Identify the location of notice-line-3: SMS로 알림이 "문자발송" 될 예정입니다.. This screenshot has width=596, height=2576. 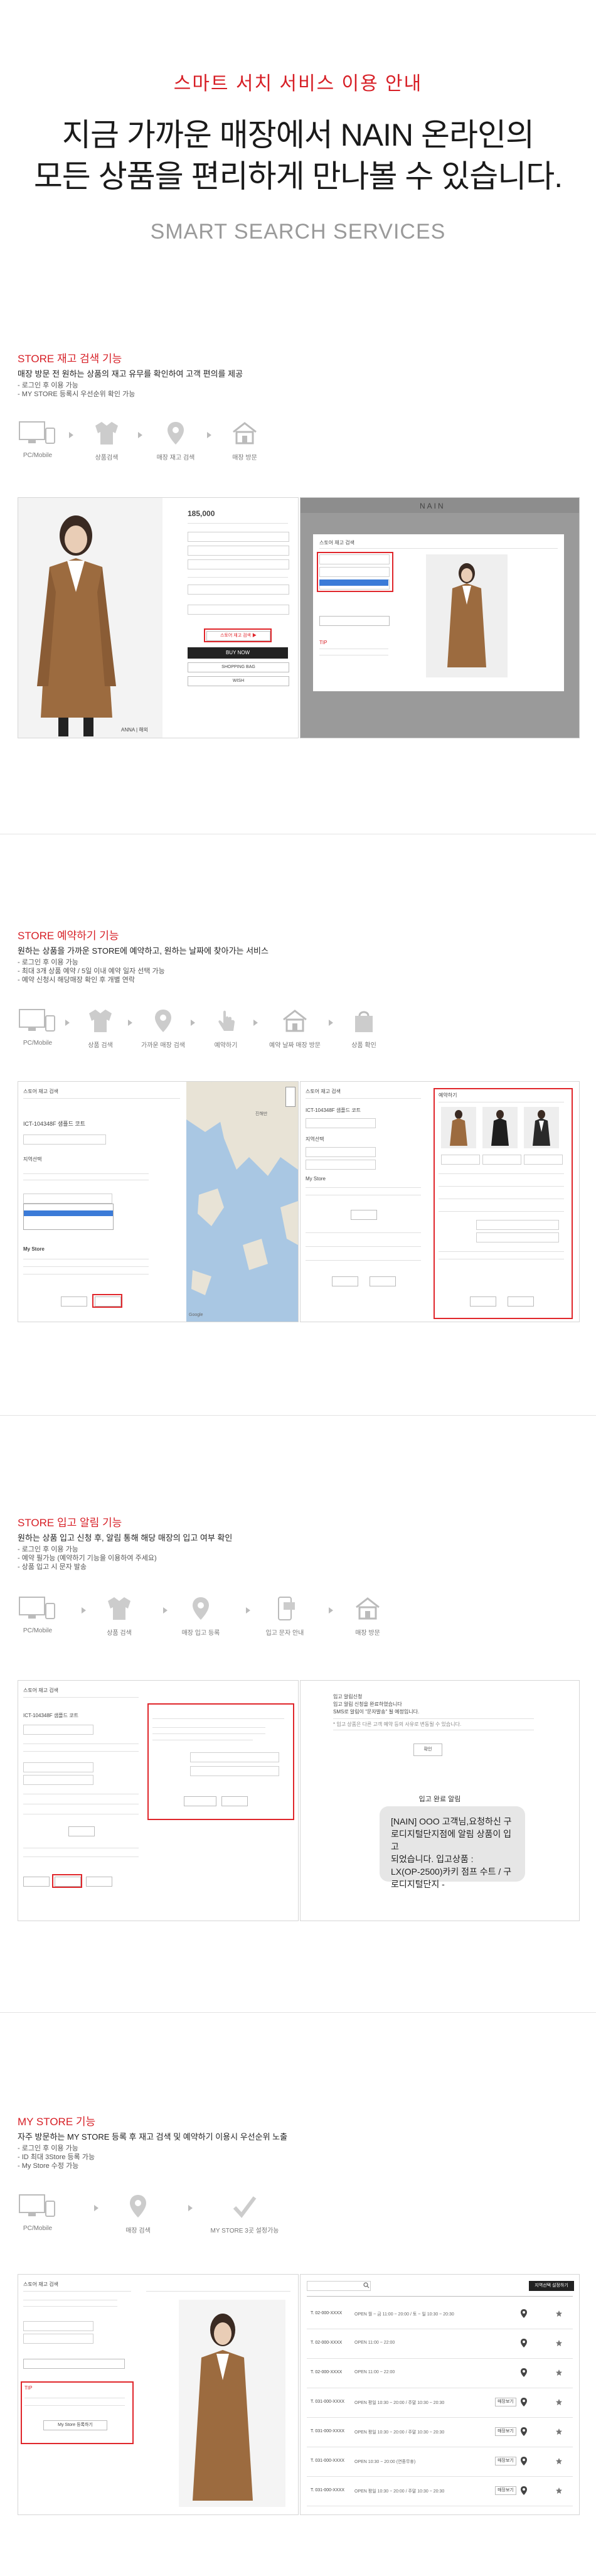
(376, 1712).